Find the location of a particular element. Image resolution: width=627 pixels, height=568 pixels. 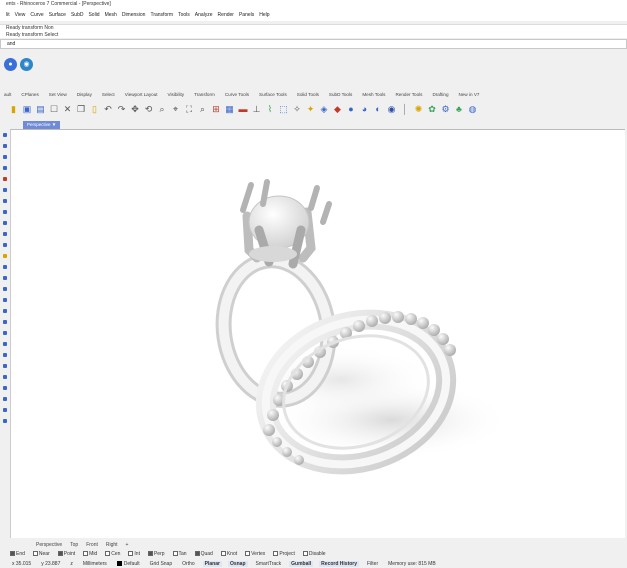

osnap-mid: Mid is located at coordinates (90, 554).